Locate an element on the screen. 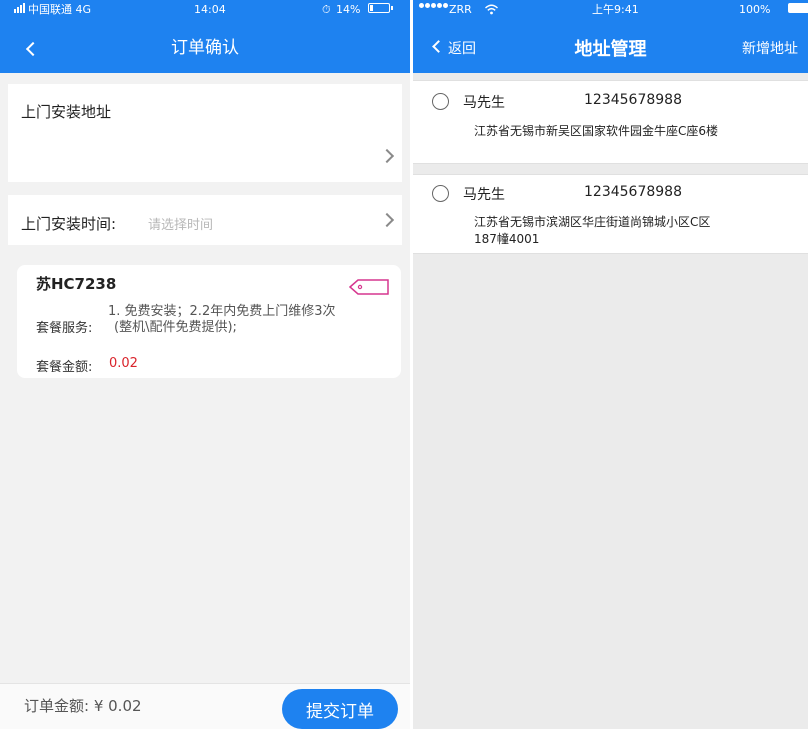 This screenshot has width=808, height=729. status-time: 上午9:41 is located at coordinates (615, 9).